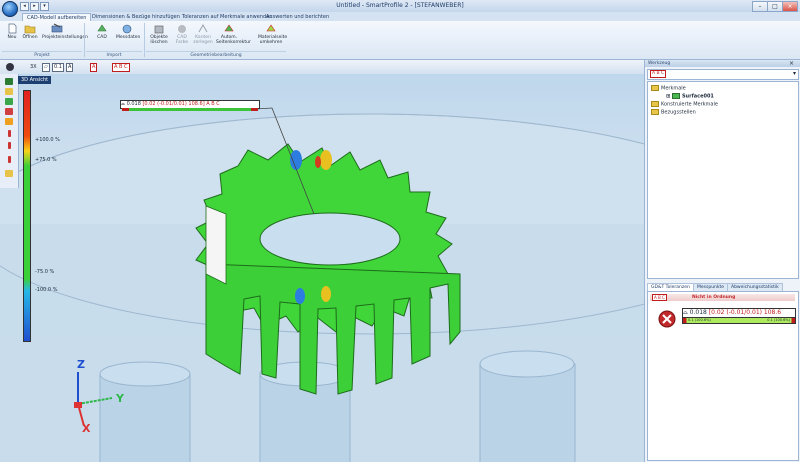  What do you see at coordinates (297, 17) in the screenshot?
I see `tab-auswerten: Auswerten und berichten` at bounding box center [297, 17].